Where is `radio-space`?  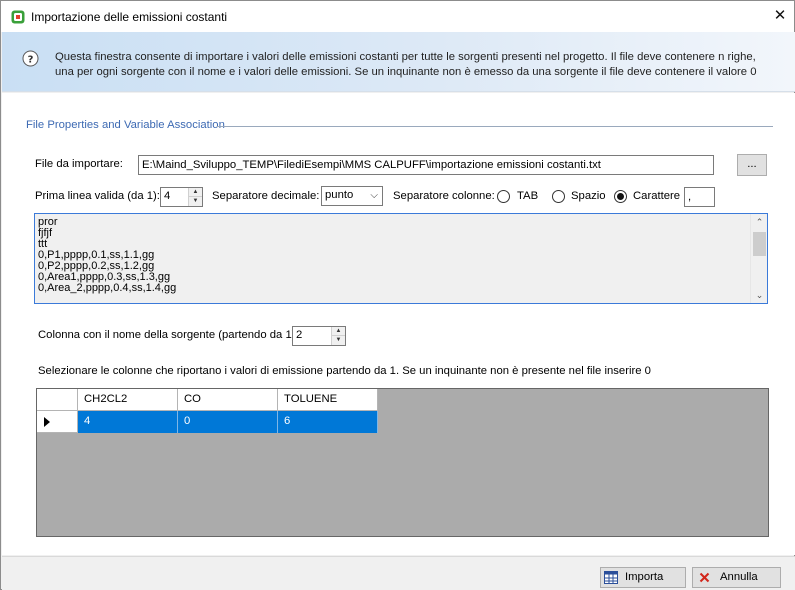
radio-space is located at coordinates (558, 196).